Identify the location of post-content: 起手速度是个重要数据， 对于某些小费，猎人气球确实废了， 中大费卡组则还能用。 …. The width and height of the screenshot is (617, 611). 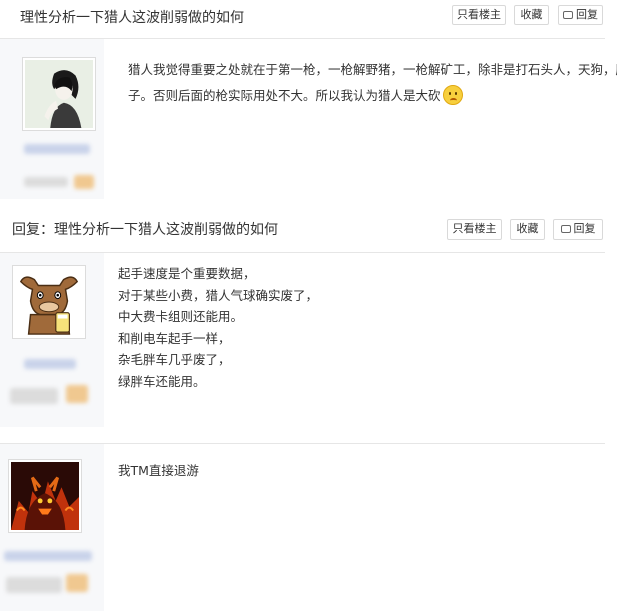
(218, 327).